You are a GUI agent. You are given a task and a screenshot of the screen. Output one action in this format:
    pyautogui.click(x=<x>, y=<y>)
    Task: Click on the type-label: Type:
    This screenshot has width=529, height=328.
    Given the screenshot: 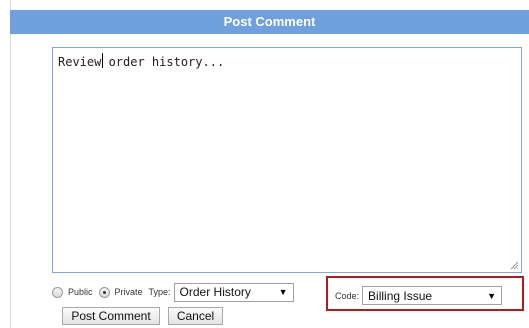 What is the action you would take?
    pyautogui.click(x=159, y=292)
    